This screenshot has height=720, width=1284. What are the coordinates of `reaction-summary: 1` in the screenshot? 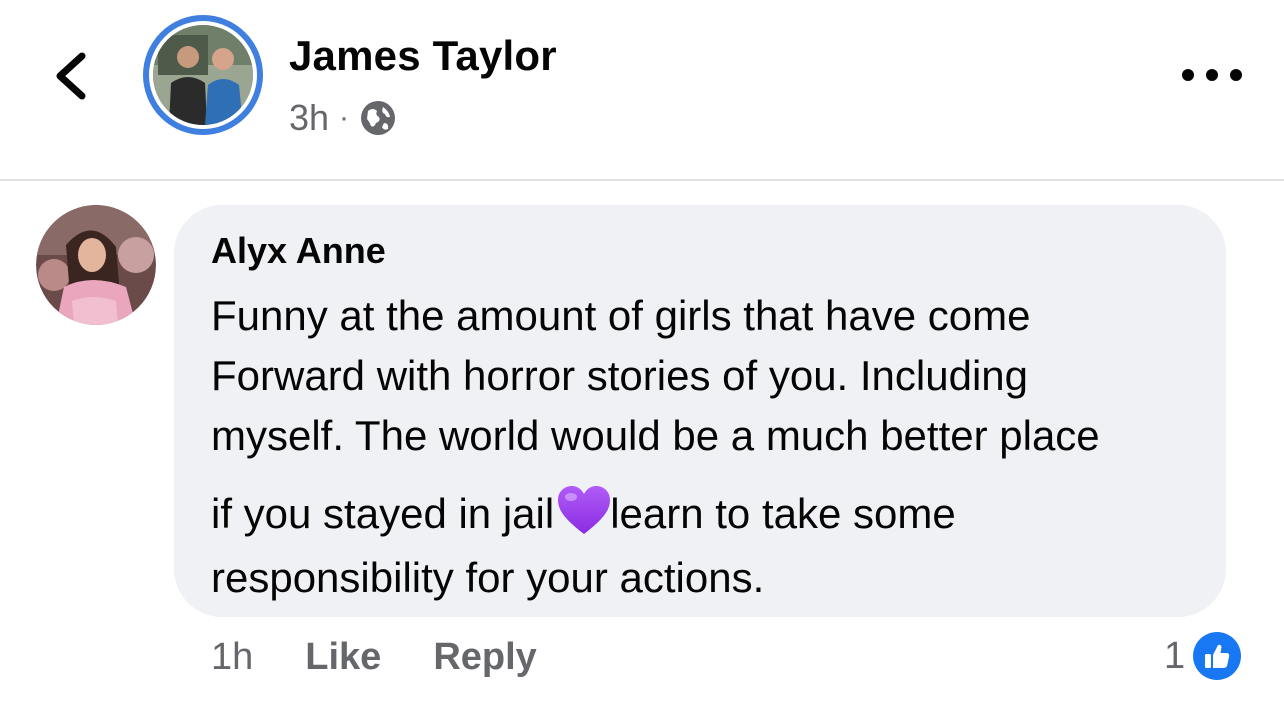 It's located at (1203, 656).